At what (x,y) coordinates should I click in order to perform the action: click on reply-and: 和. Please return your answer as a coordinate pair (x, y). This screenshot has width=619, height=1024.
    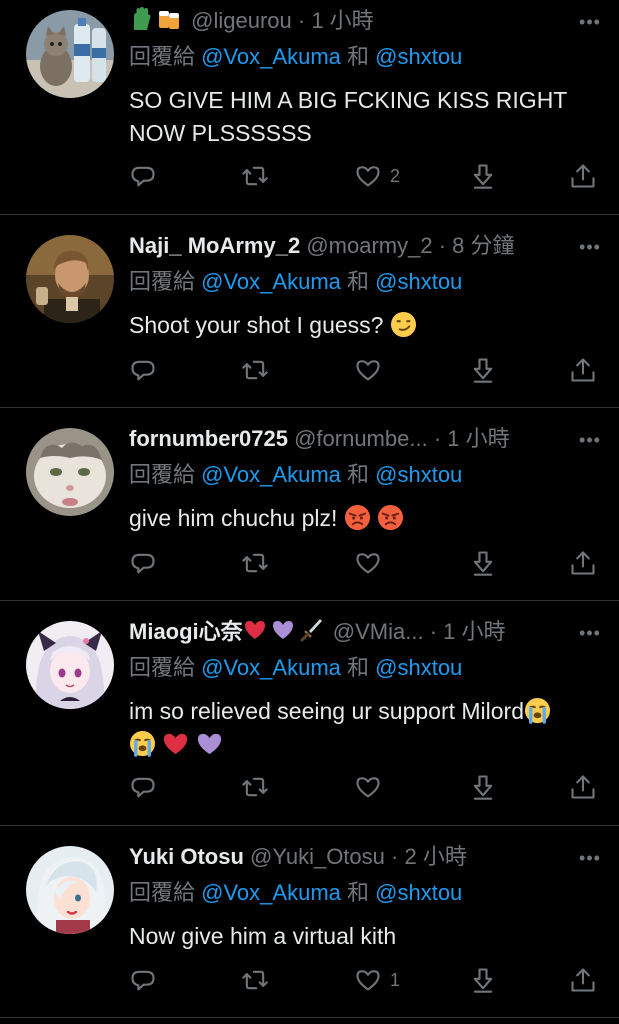
    Looking at the image, I should click on (358, 892).